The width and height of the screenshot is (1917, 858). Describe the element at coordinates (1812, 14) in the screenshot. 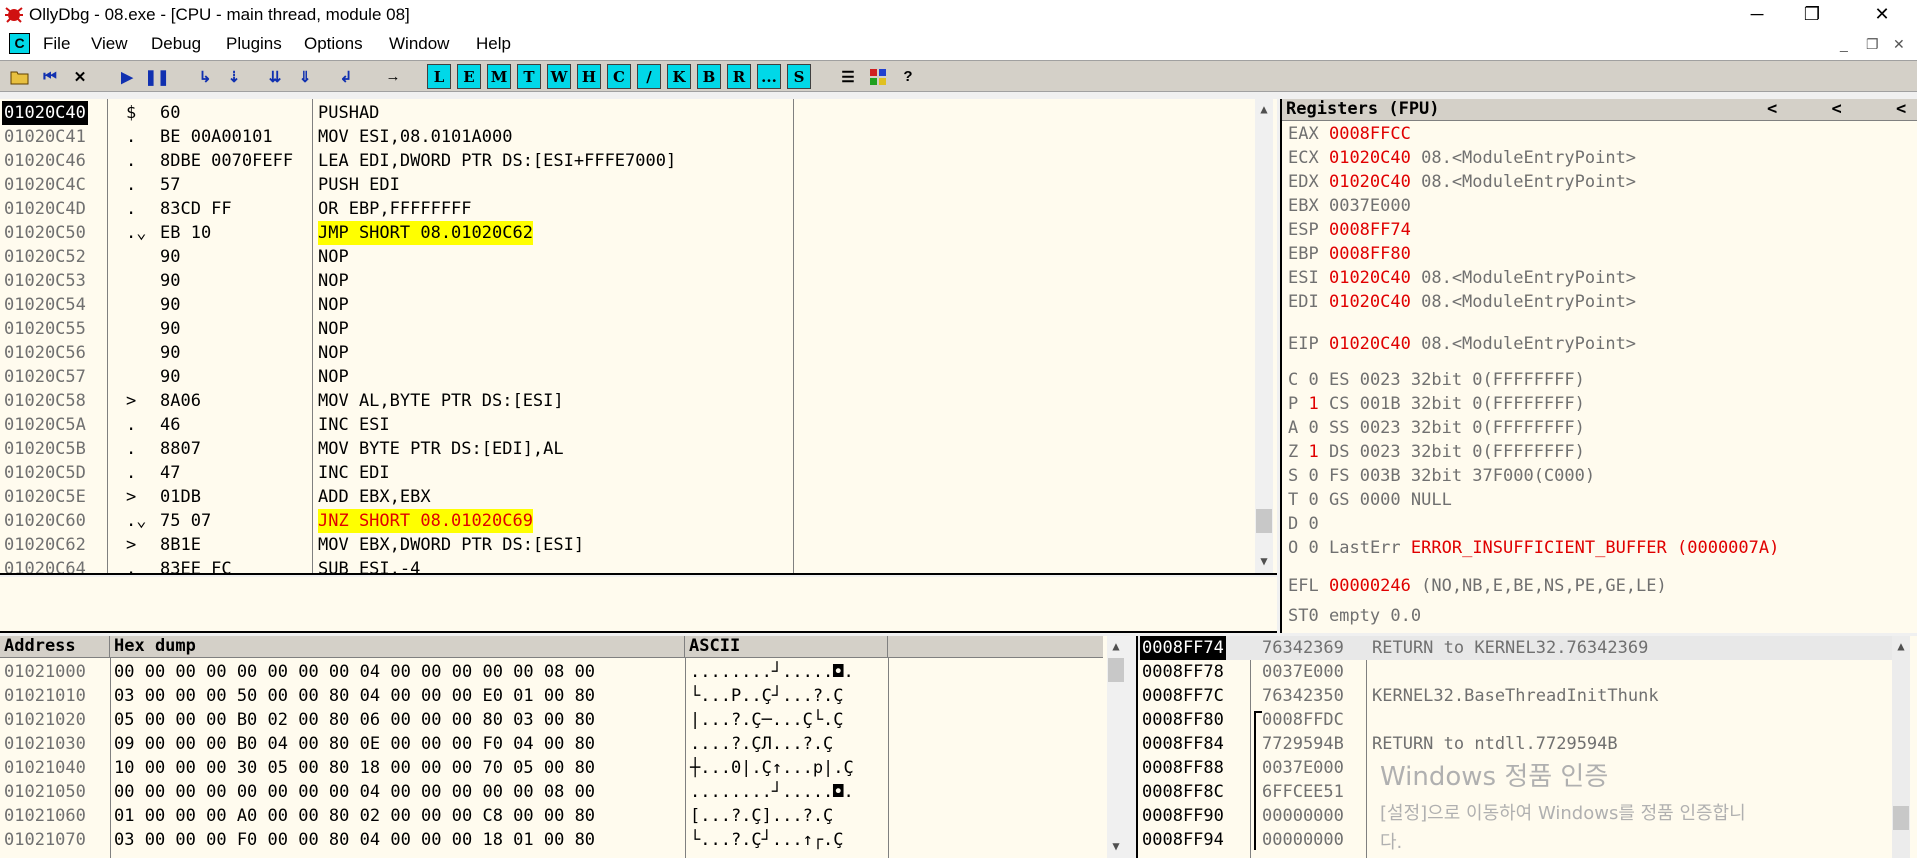

I see `restore-button: ❐` at that location.